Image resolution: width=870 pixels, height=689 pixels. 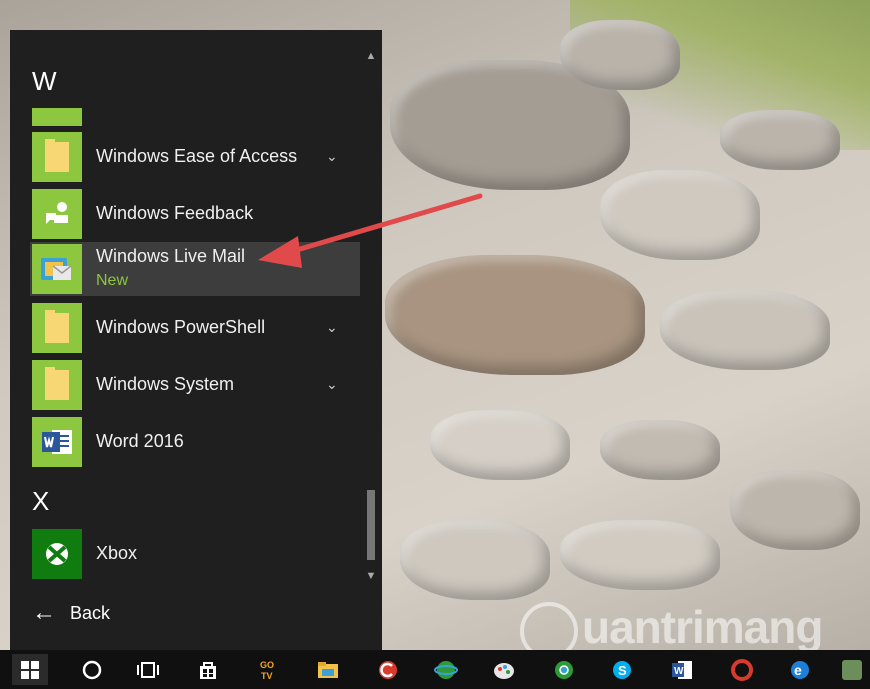 What do you see at coordinates (549, 625) in the screenshot?
I see `lightbulb-icon` at bounding box center [549, 625].